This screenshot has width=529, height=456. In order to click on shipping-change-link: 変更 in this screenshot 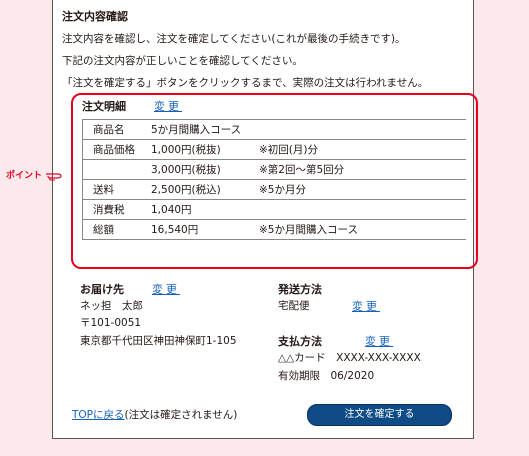, I will do `click(366, 306)`.